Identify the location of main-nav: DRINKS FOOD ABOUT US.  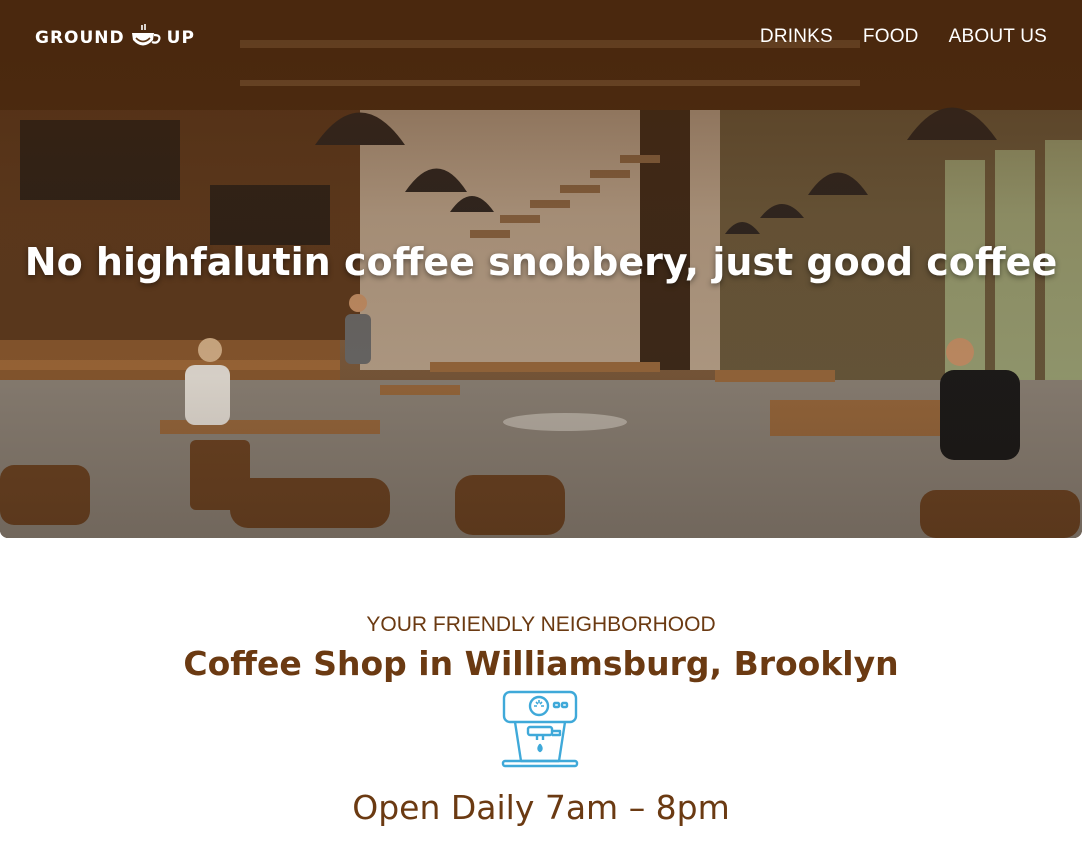
(903, 37).